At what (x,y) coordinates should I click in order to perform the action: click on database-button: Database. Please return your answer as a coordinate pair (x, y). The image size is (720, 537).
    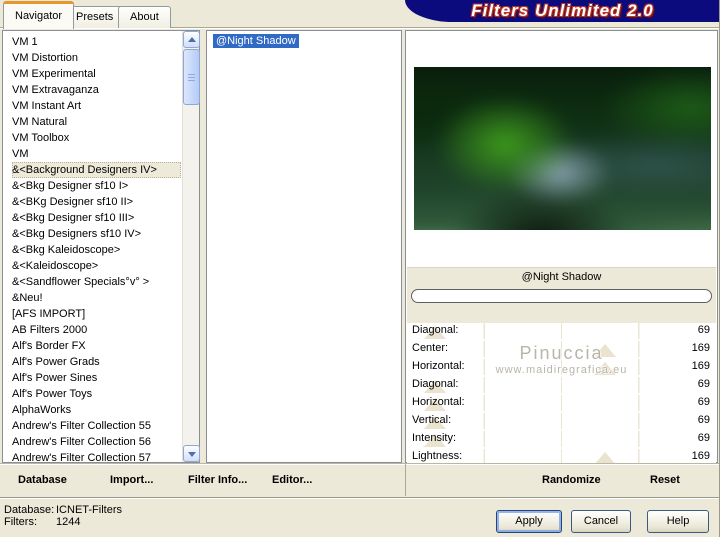
    Looking at the image, I should click on (42, 480).